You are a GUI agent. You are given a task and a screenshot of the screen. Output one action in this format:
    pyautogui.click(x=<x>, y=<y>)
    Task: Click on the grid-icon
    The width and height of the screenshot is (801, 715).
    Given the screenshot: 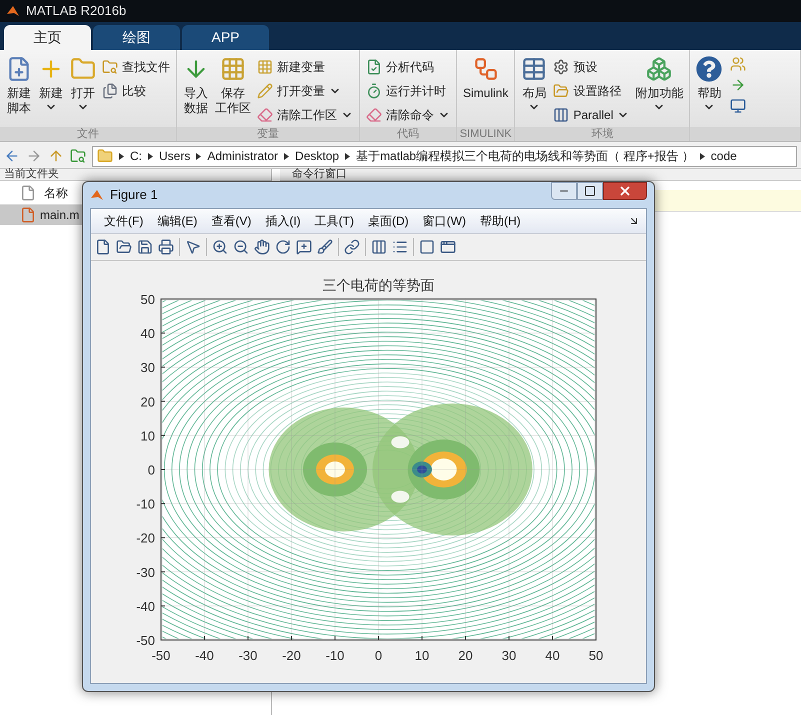 What is the action you would take?
    pyautogui.click(x=265, y=66)
    